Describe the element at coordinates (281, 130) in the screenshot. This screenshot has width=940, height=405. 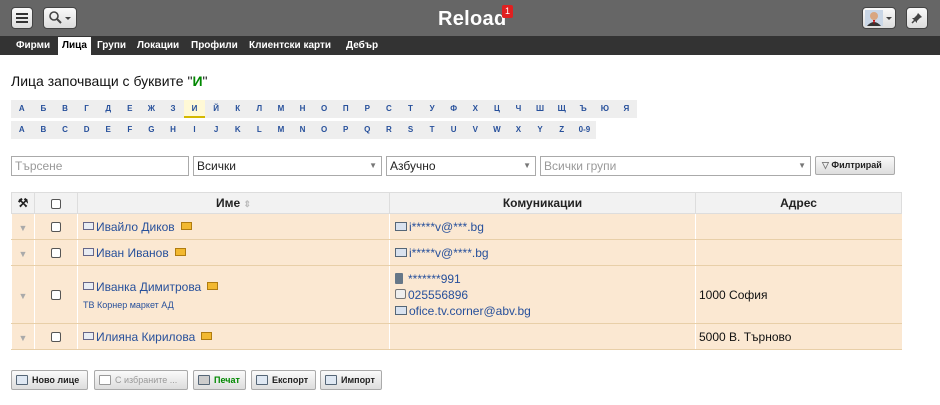
I see `alphabet-letter: M` at that location.